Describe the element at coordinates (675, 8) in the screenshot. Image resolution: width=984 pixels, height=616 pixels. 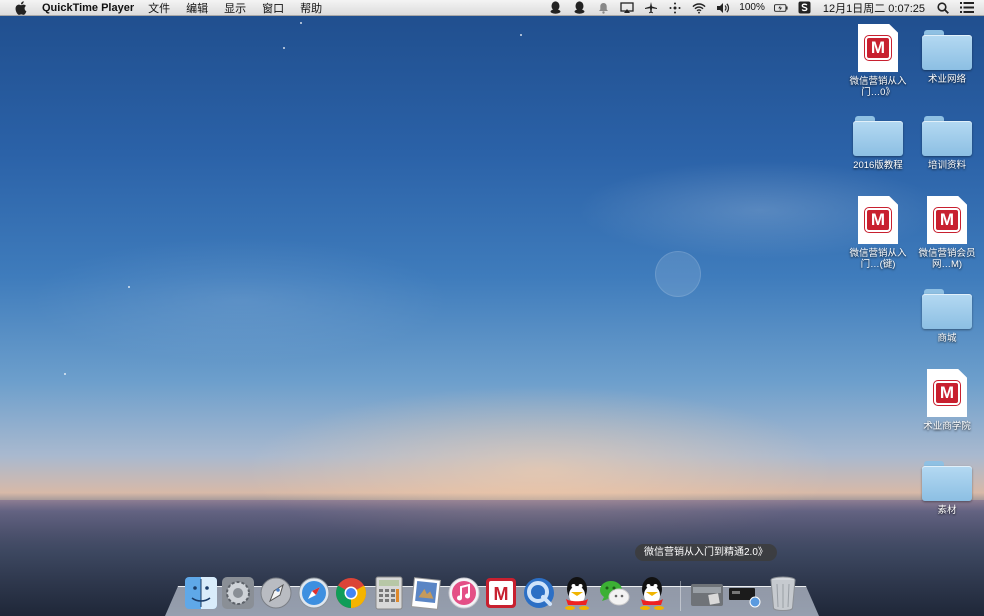
I see `bluetooth-icon` at that location.